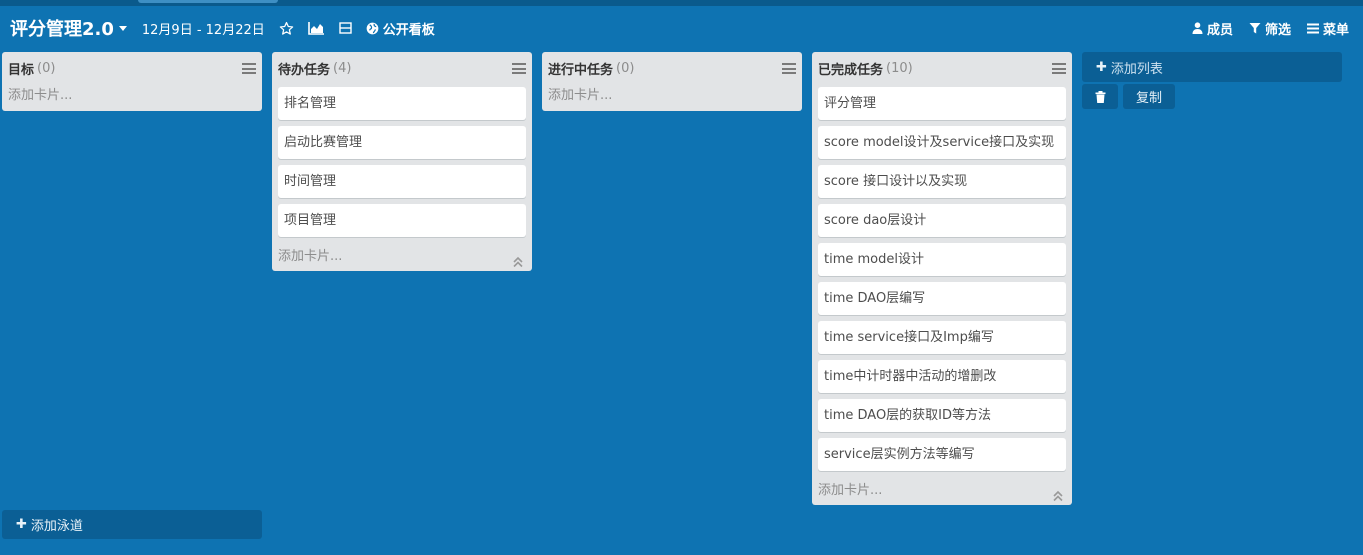 Image resolution: width=1363 pixels, height=555 pixels. Describe the element at coordinates (942, 454) in the screenshot. I see `card: service层实例方法等编写` at that location.